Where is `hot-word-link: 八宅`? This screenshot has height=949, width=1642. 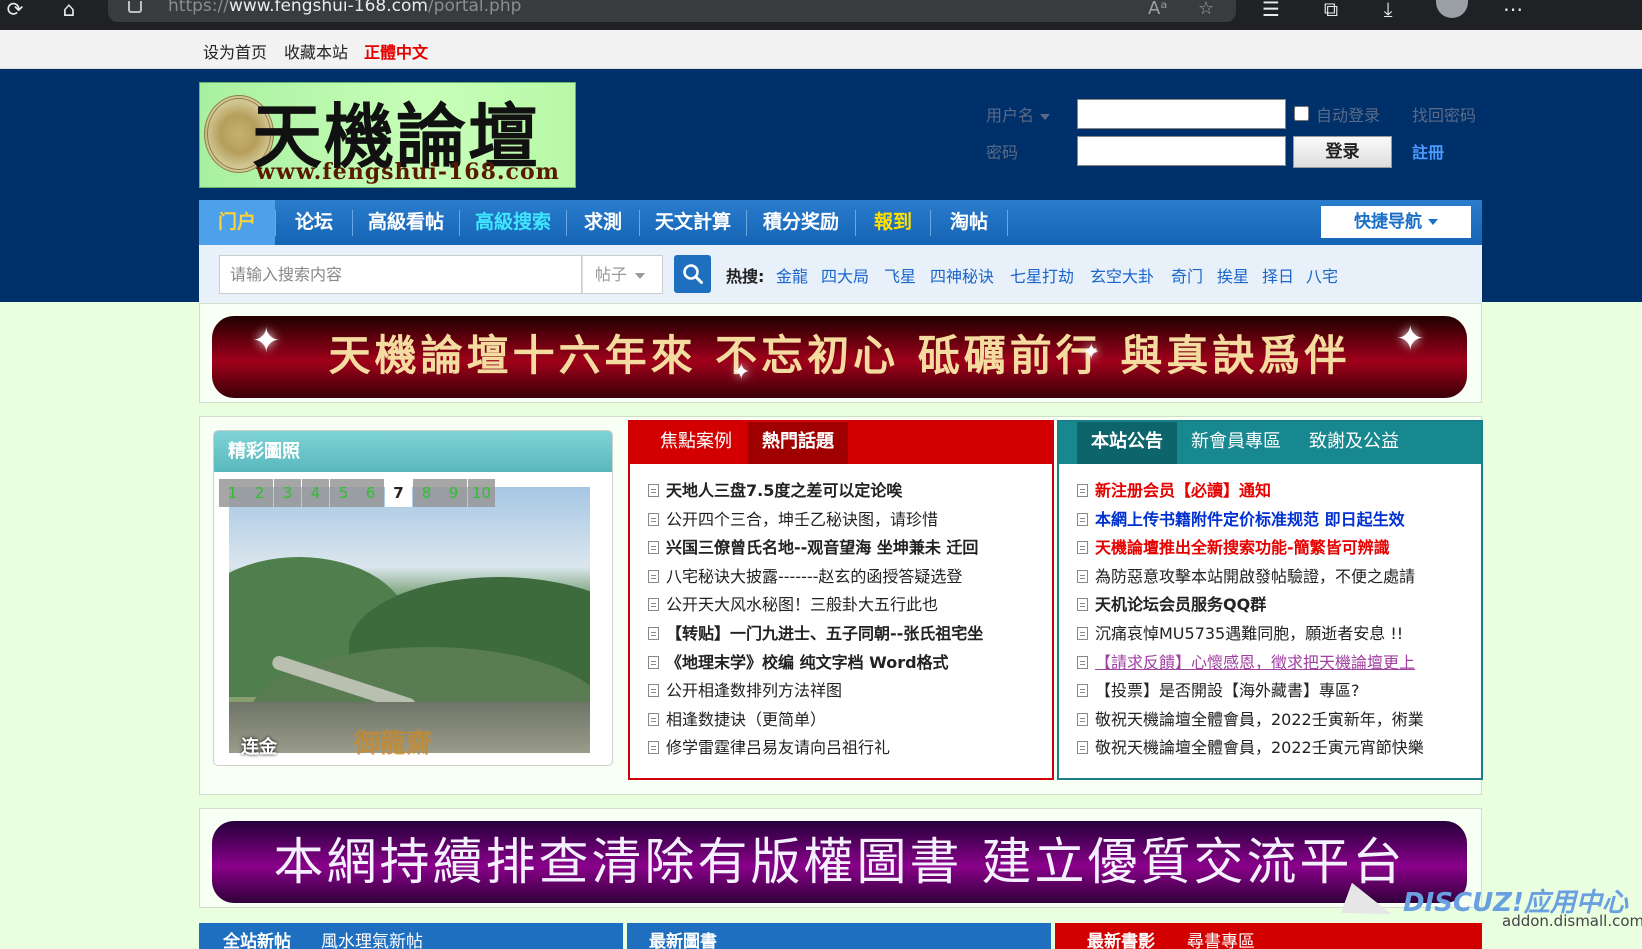
hot-word-link: 八宅 is located at coordinates (1322, 275).